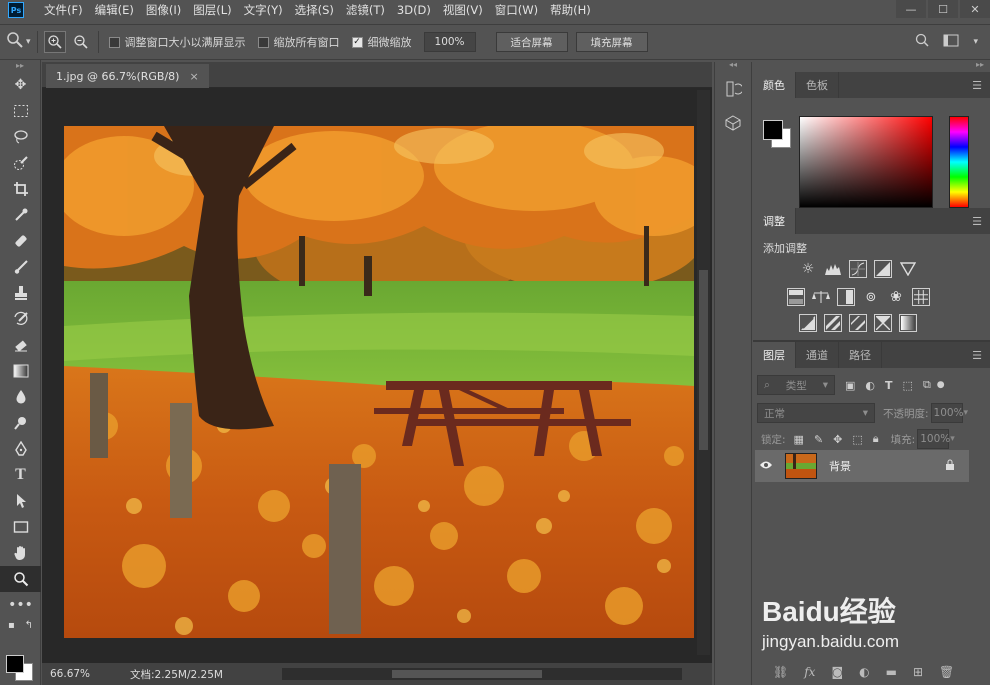 The image size is (990, 685). I want to click on menu-file: 文件(F), so click(63, 10).